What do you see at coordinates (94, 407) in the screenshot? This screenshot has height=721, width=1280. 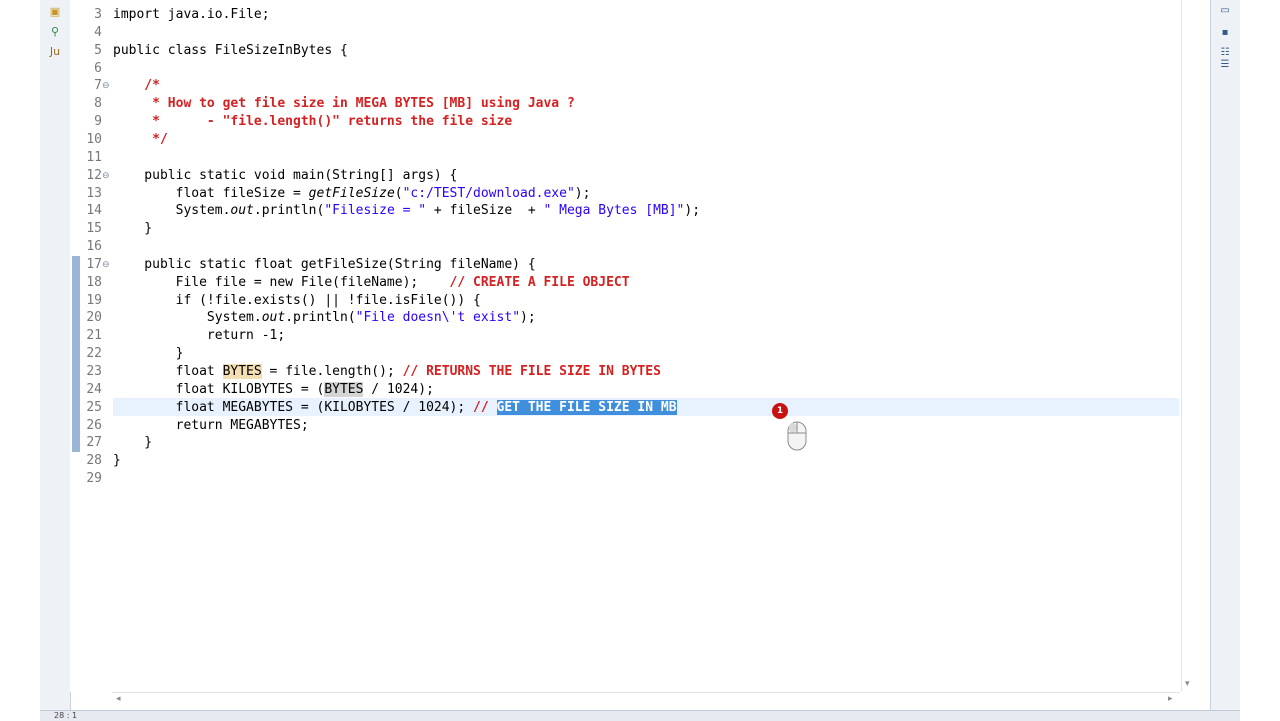 I see `line-number: 25` at bounding box center [94, 407].